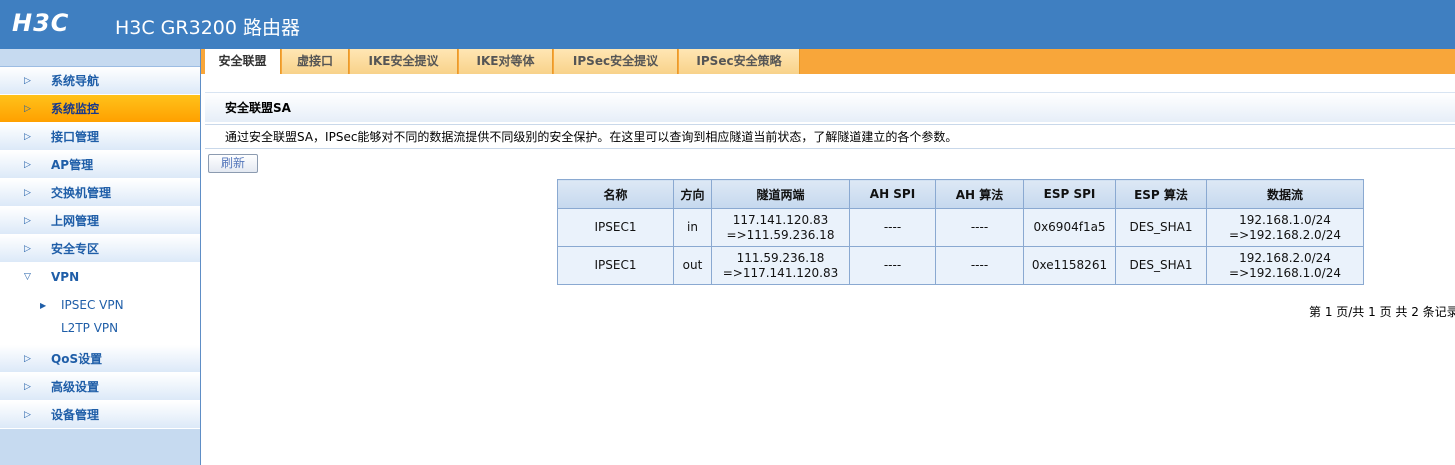  What do you see at coordinates (75, 137) in the screenshot?
I see `sidebar-item-label: 接口管理` at bounding box center [75, 137].